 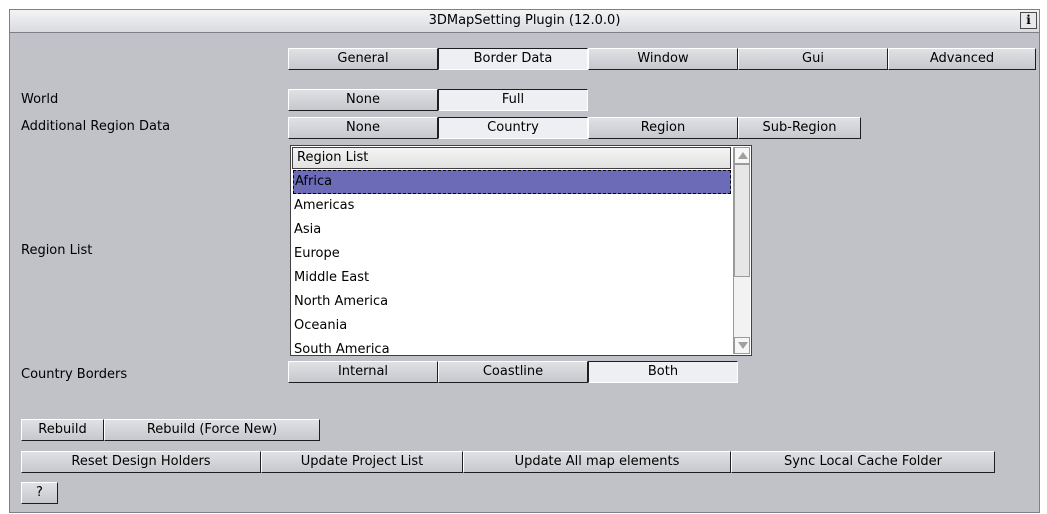 I want to click on region-data-none-button: None, so click(x=363, y=128).